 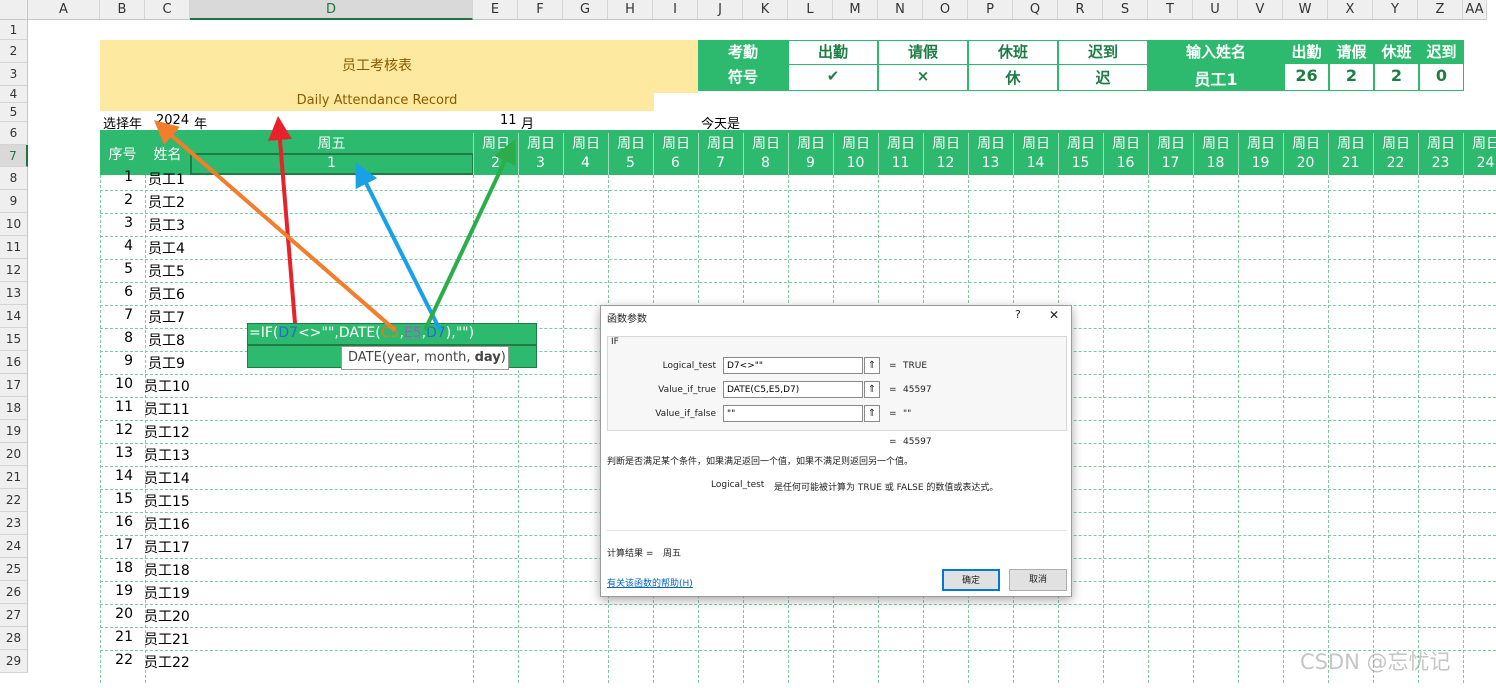 I want to click on arrow-blue, so click(x=398, y=246).